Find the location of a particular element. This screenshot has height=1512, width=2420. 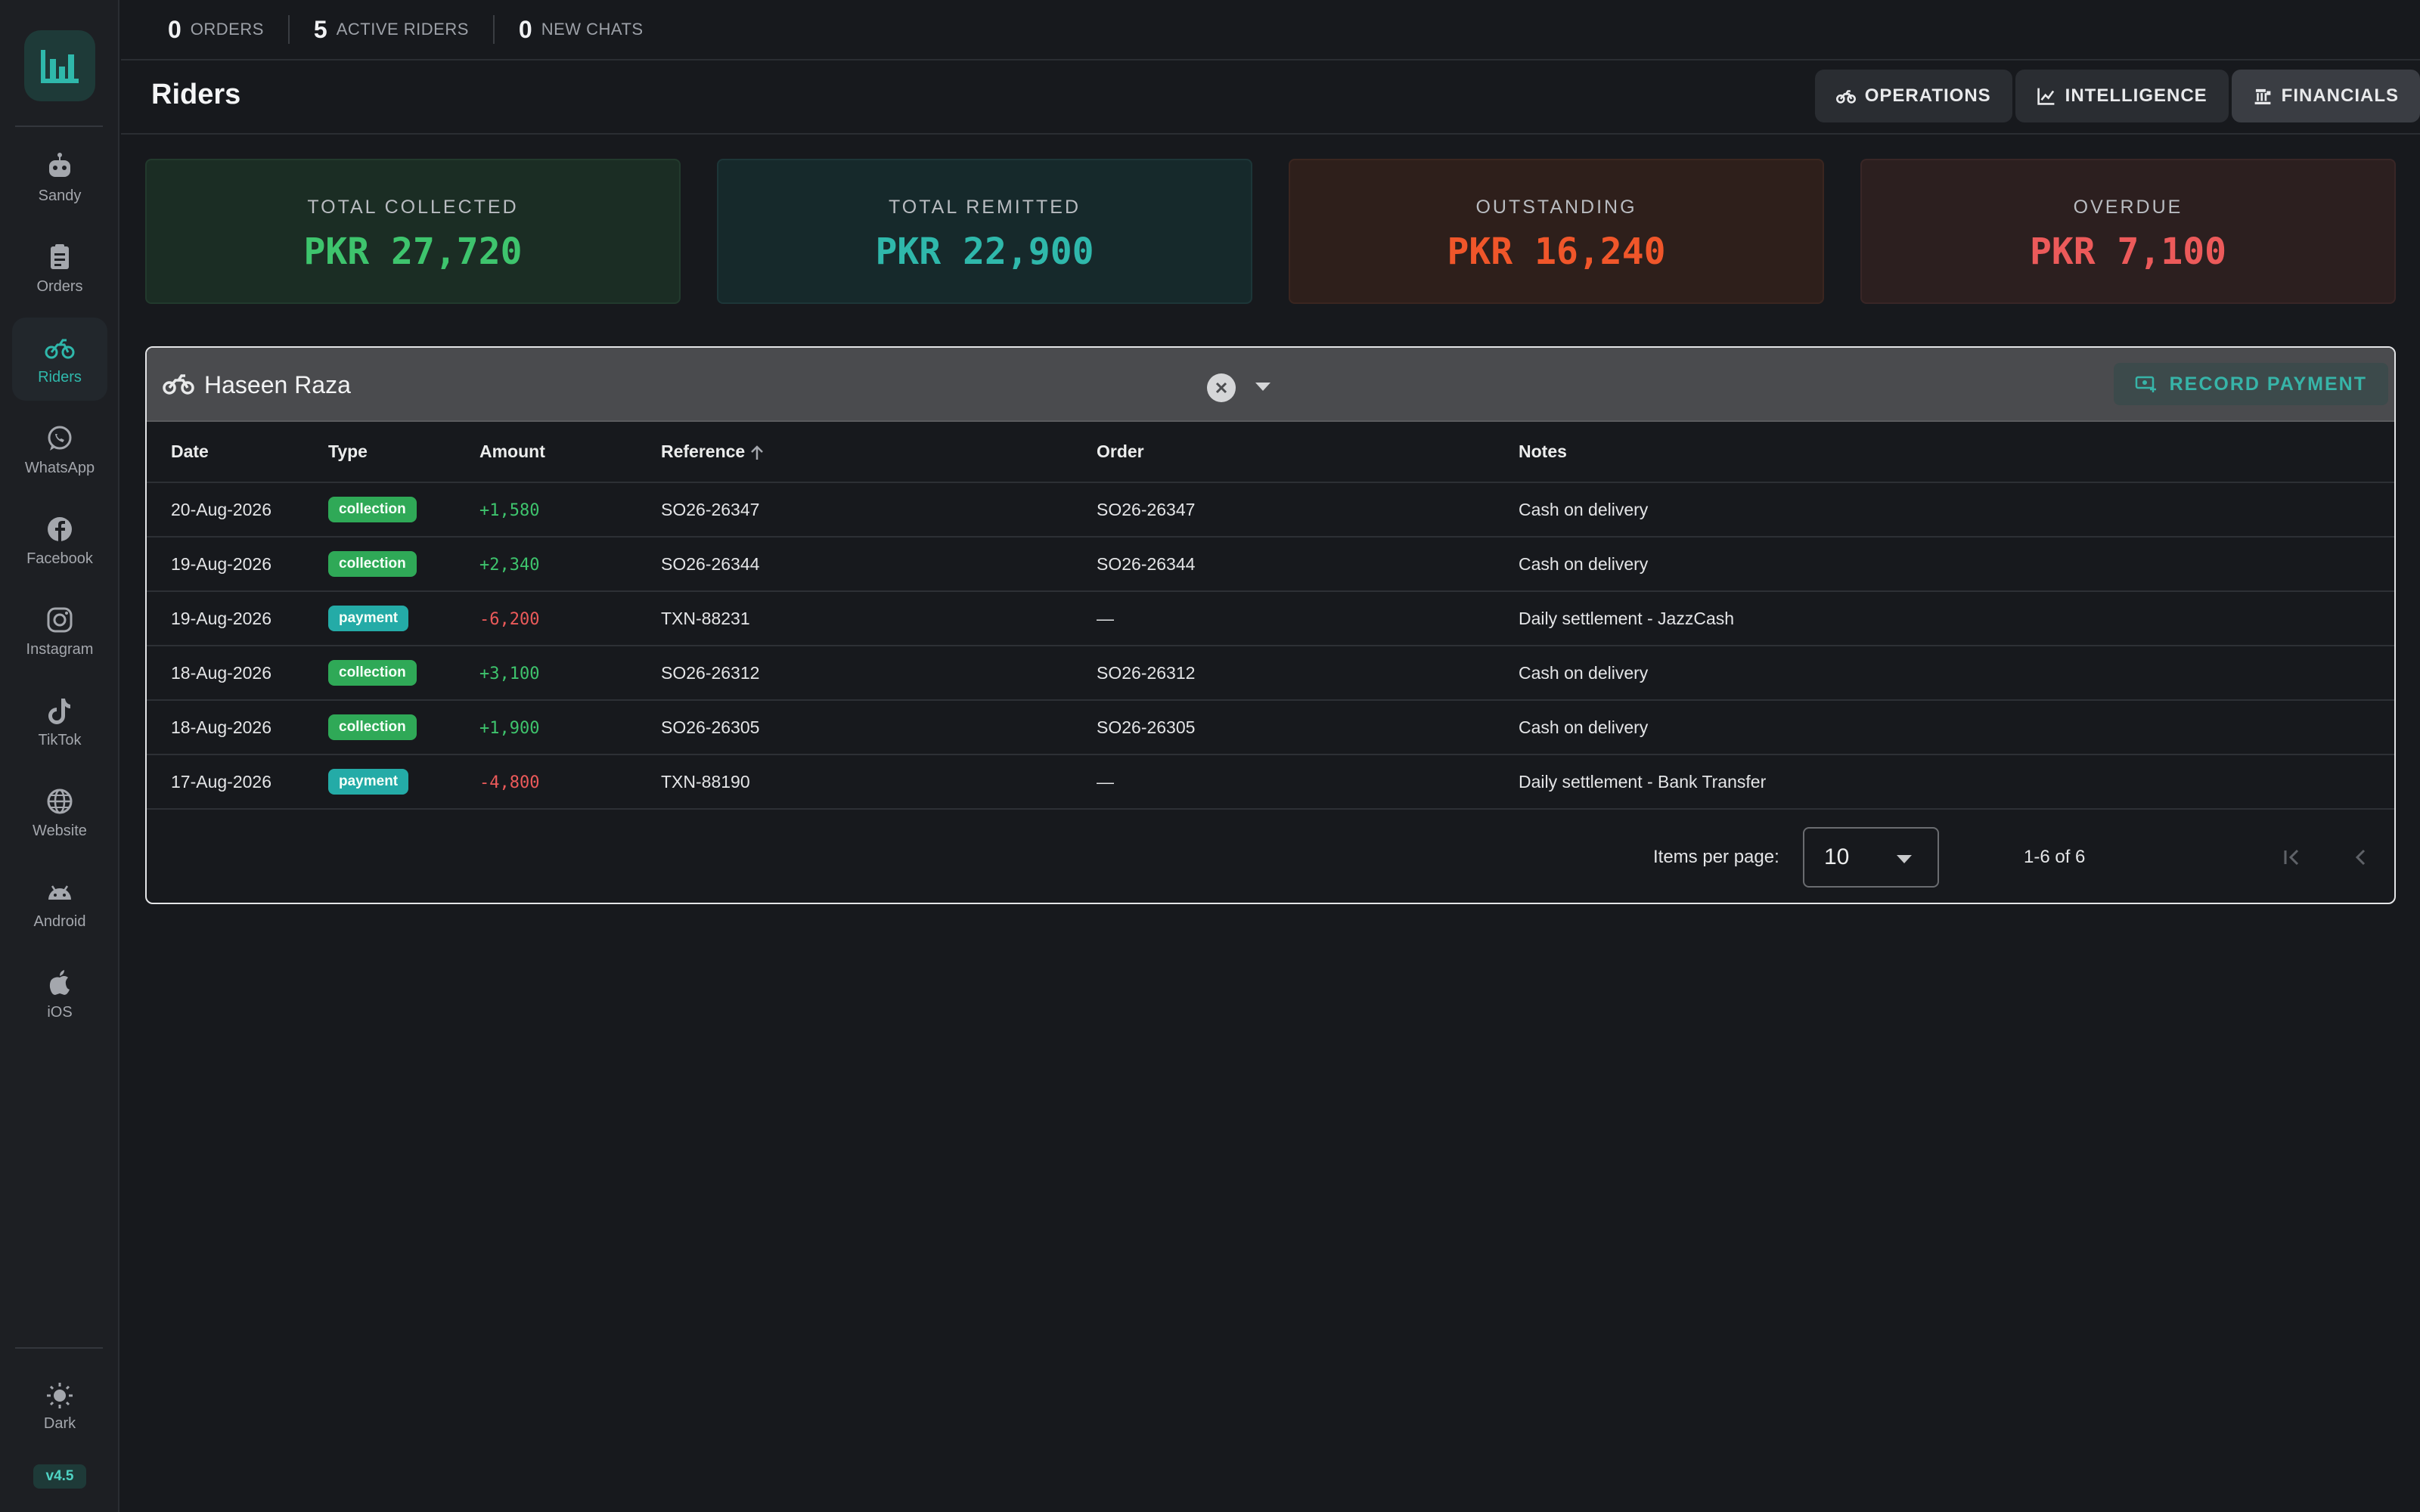

tab-label: INTELLIGENCE is located at coordinates (2136, 95).